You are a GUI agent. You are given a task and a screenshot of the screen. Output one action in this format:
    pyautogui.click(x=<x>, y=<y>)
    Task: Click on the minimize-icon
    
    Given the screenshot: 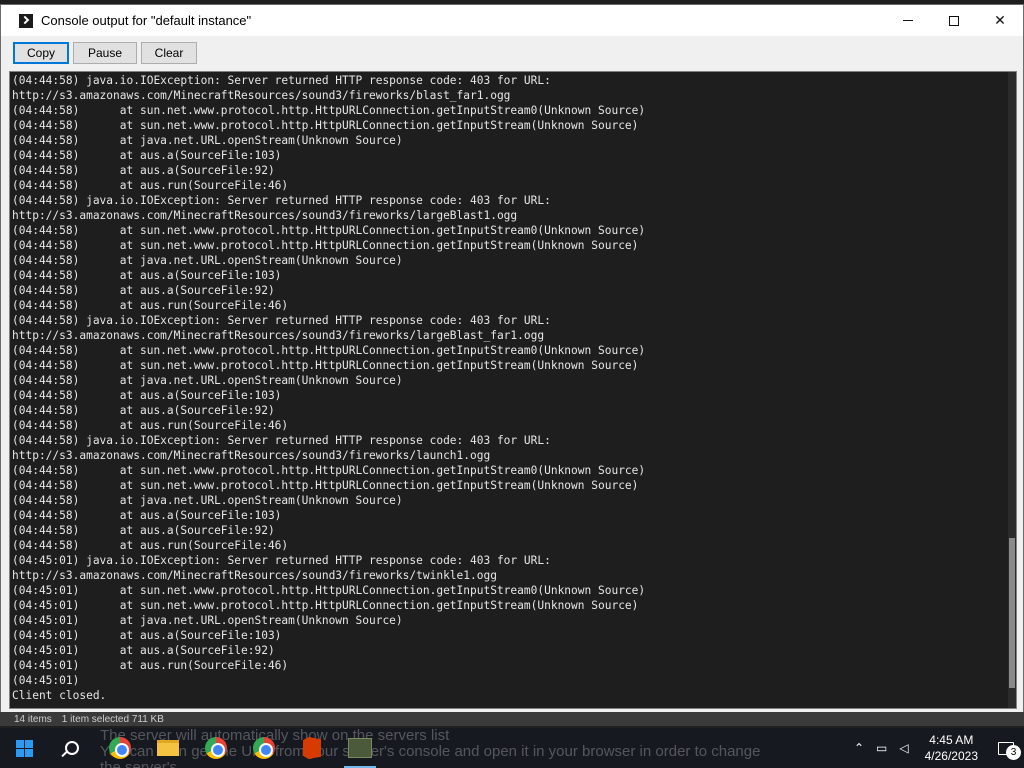 What is the action you would take?
    pyautogui.click(x=908, y=20)
    